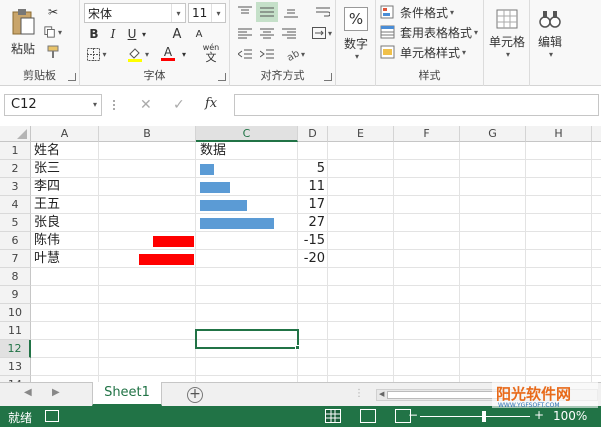 This screenshot has height=427, width=601. What do you see at coordinates (387, 12) in the screenshot?
I see `conditional-format-icon` at bounding box center [387, 12].